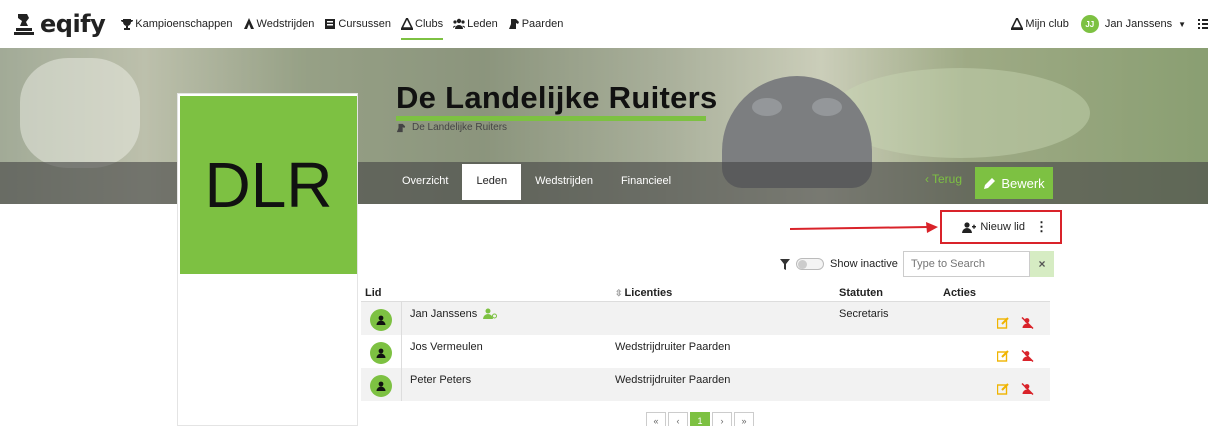 The image size is (1208, 426). What do you see at coordinates (486, 293) in the screenshot?
I see `column-header-member: Lid` at bounding box center [486, 293].